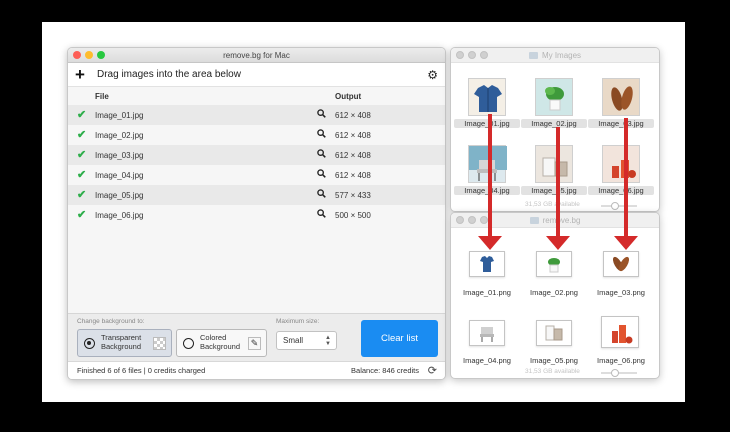 This screenshot has height=432, width=730. What do you see at coordinates (111, 321) in the screenshot?
I see `change-background-label: Change background to:` at bounding box center [111, 321].